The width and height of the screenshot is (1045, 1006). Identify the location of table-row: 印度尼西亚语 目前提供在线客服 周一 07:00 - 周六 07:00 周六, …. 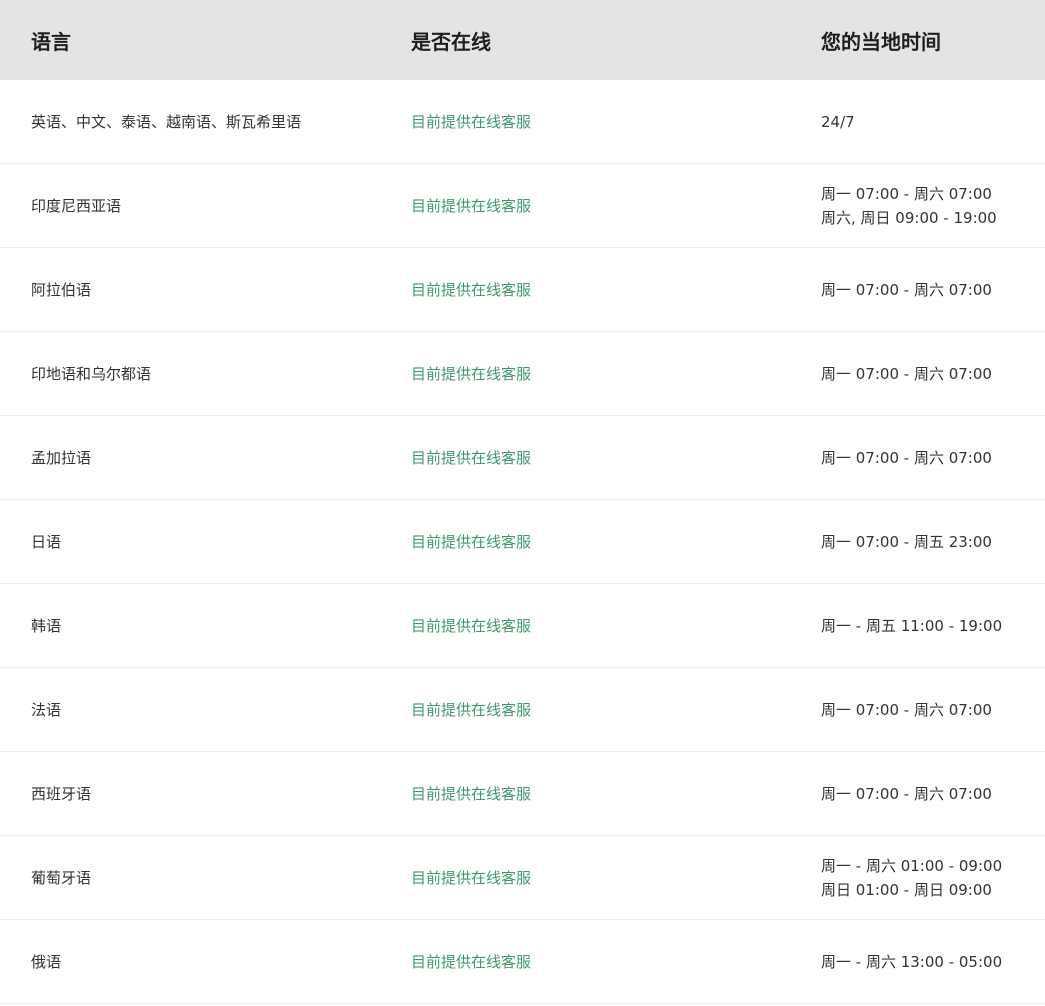
(522, 206).